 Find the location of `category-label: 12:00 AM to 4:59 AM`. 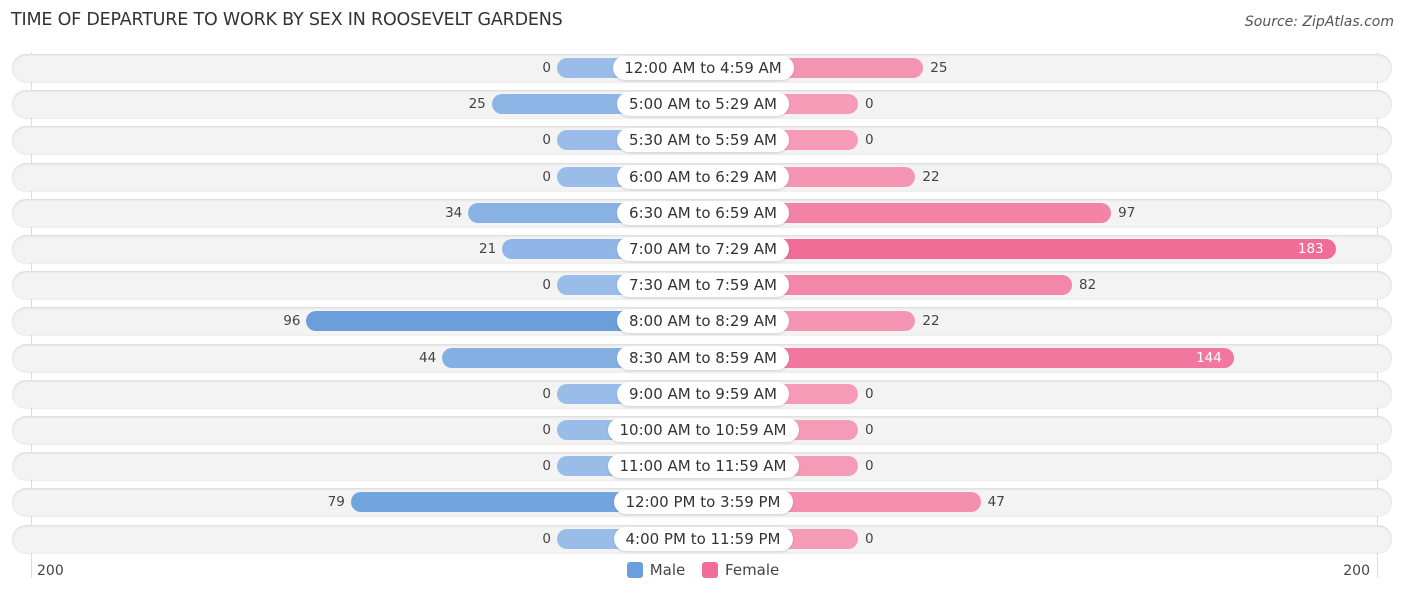

category-label: 12:00 AM to 4:59 AM is located at coordinates (703, 68).